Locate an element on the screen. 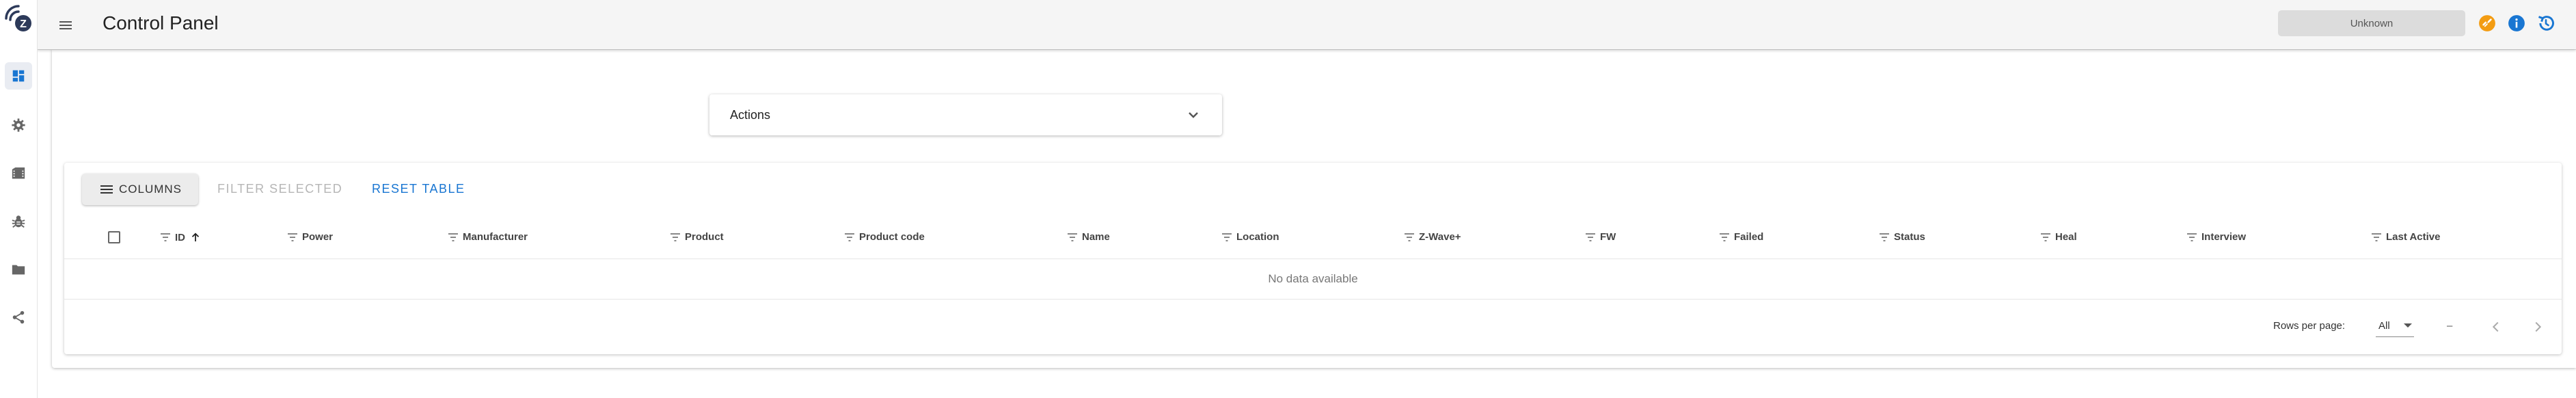 Image resolution: width=2576 pixels, height=398 pixels. bug-icon is located at coordinates (19, 221).